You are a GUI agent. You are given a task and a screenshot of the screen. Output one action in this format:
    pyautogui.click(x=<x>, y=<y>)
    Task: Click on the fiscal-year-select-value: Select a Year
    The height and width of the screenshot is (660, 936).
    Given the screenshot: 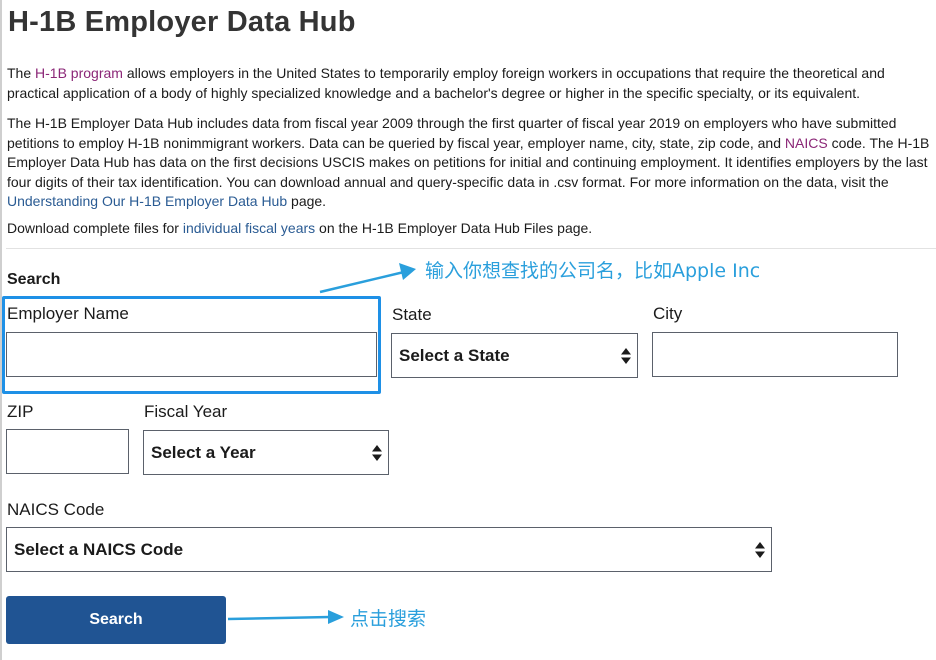 What is the action you would take?
    pyautogui.click(x=203, y=452)
    